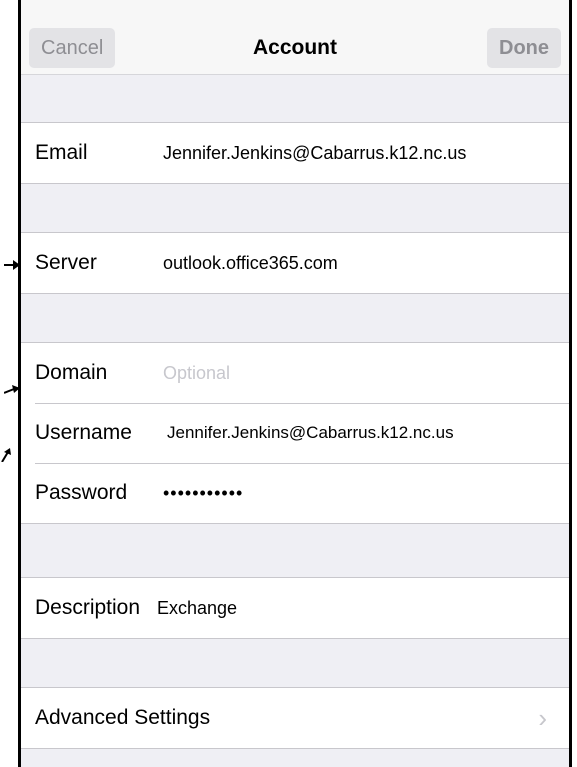  Describe the element at coordinates (295, 493) in the screenshot. I see `password-row: Password •••••••••••` at that location.